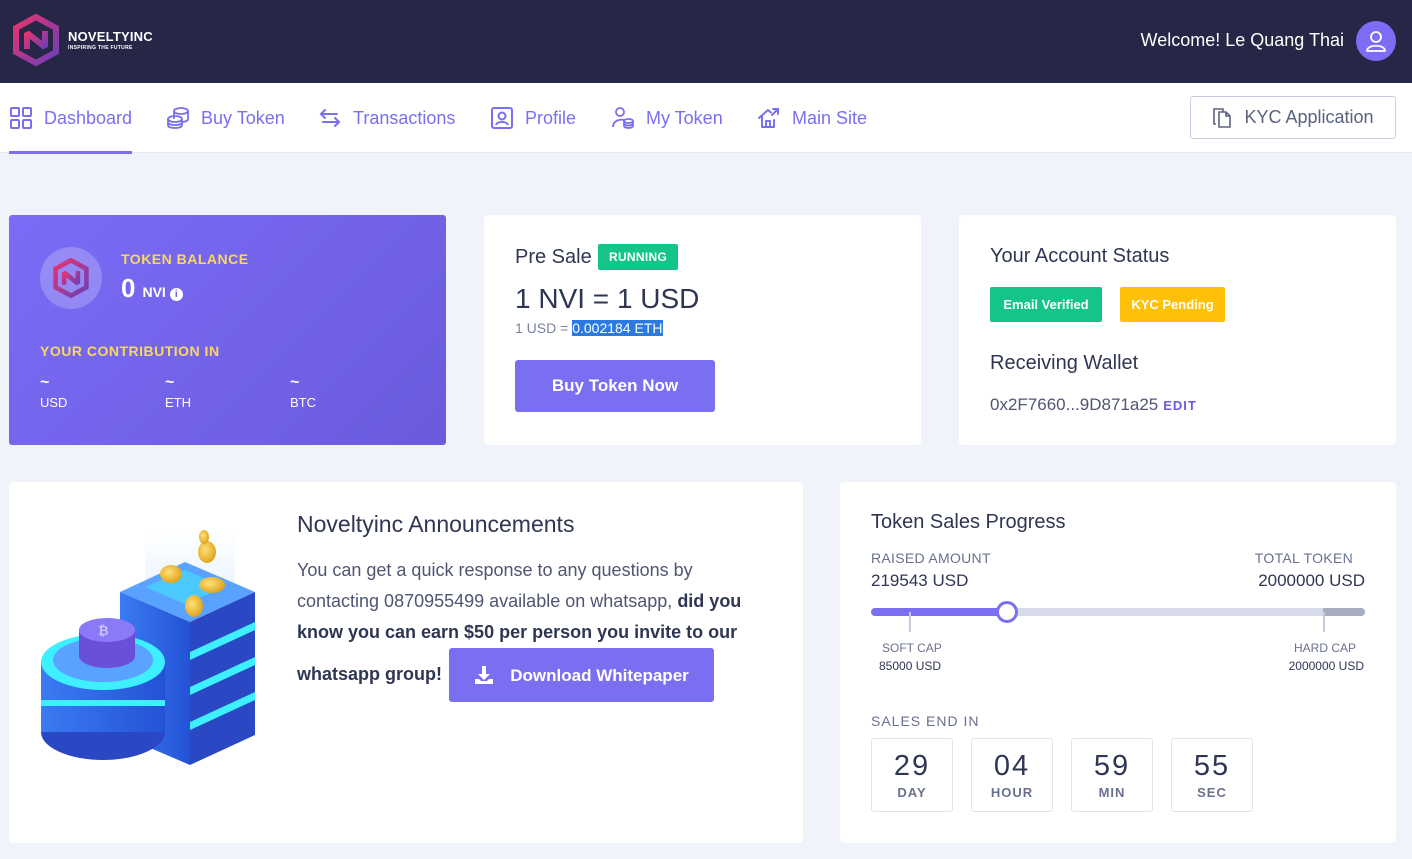  I want to click on token-balance-value: 0 NVI i, so click(152, 288).